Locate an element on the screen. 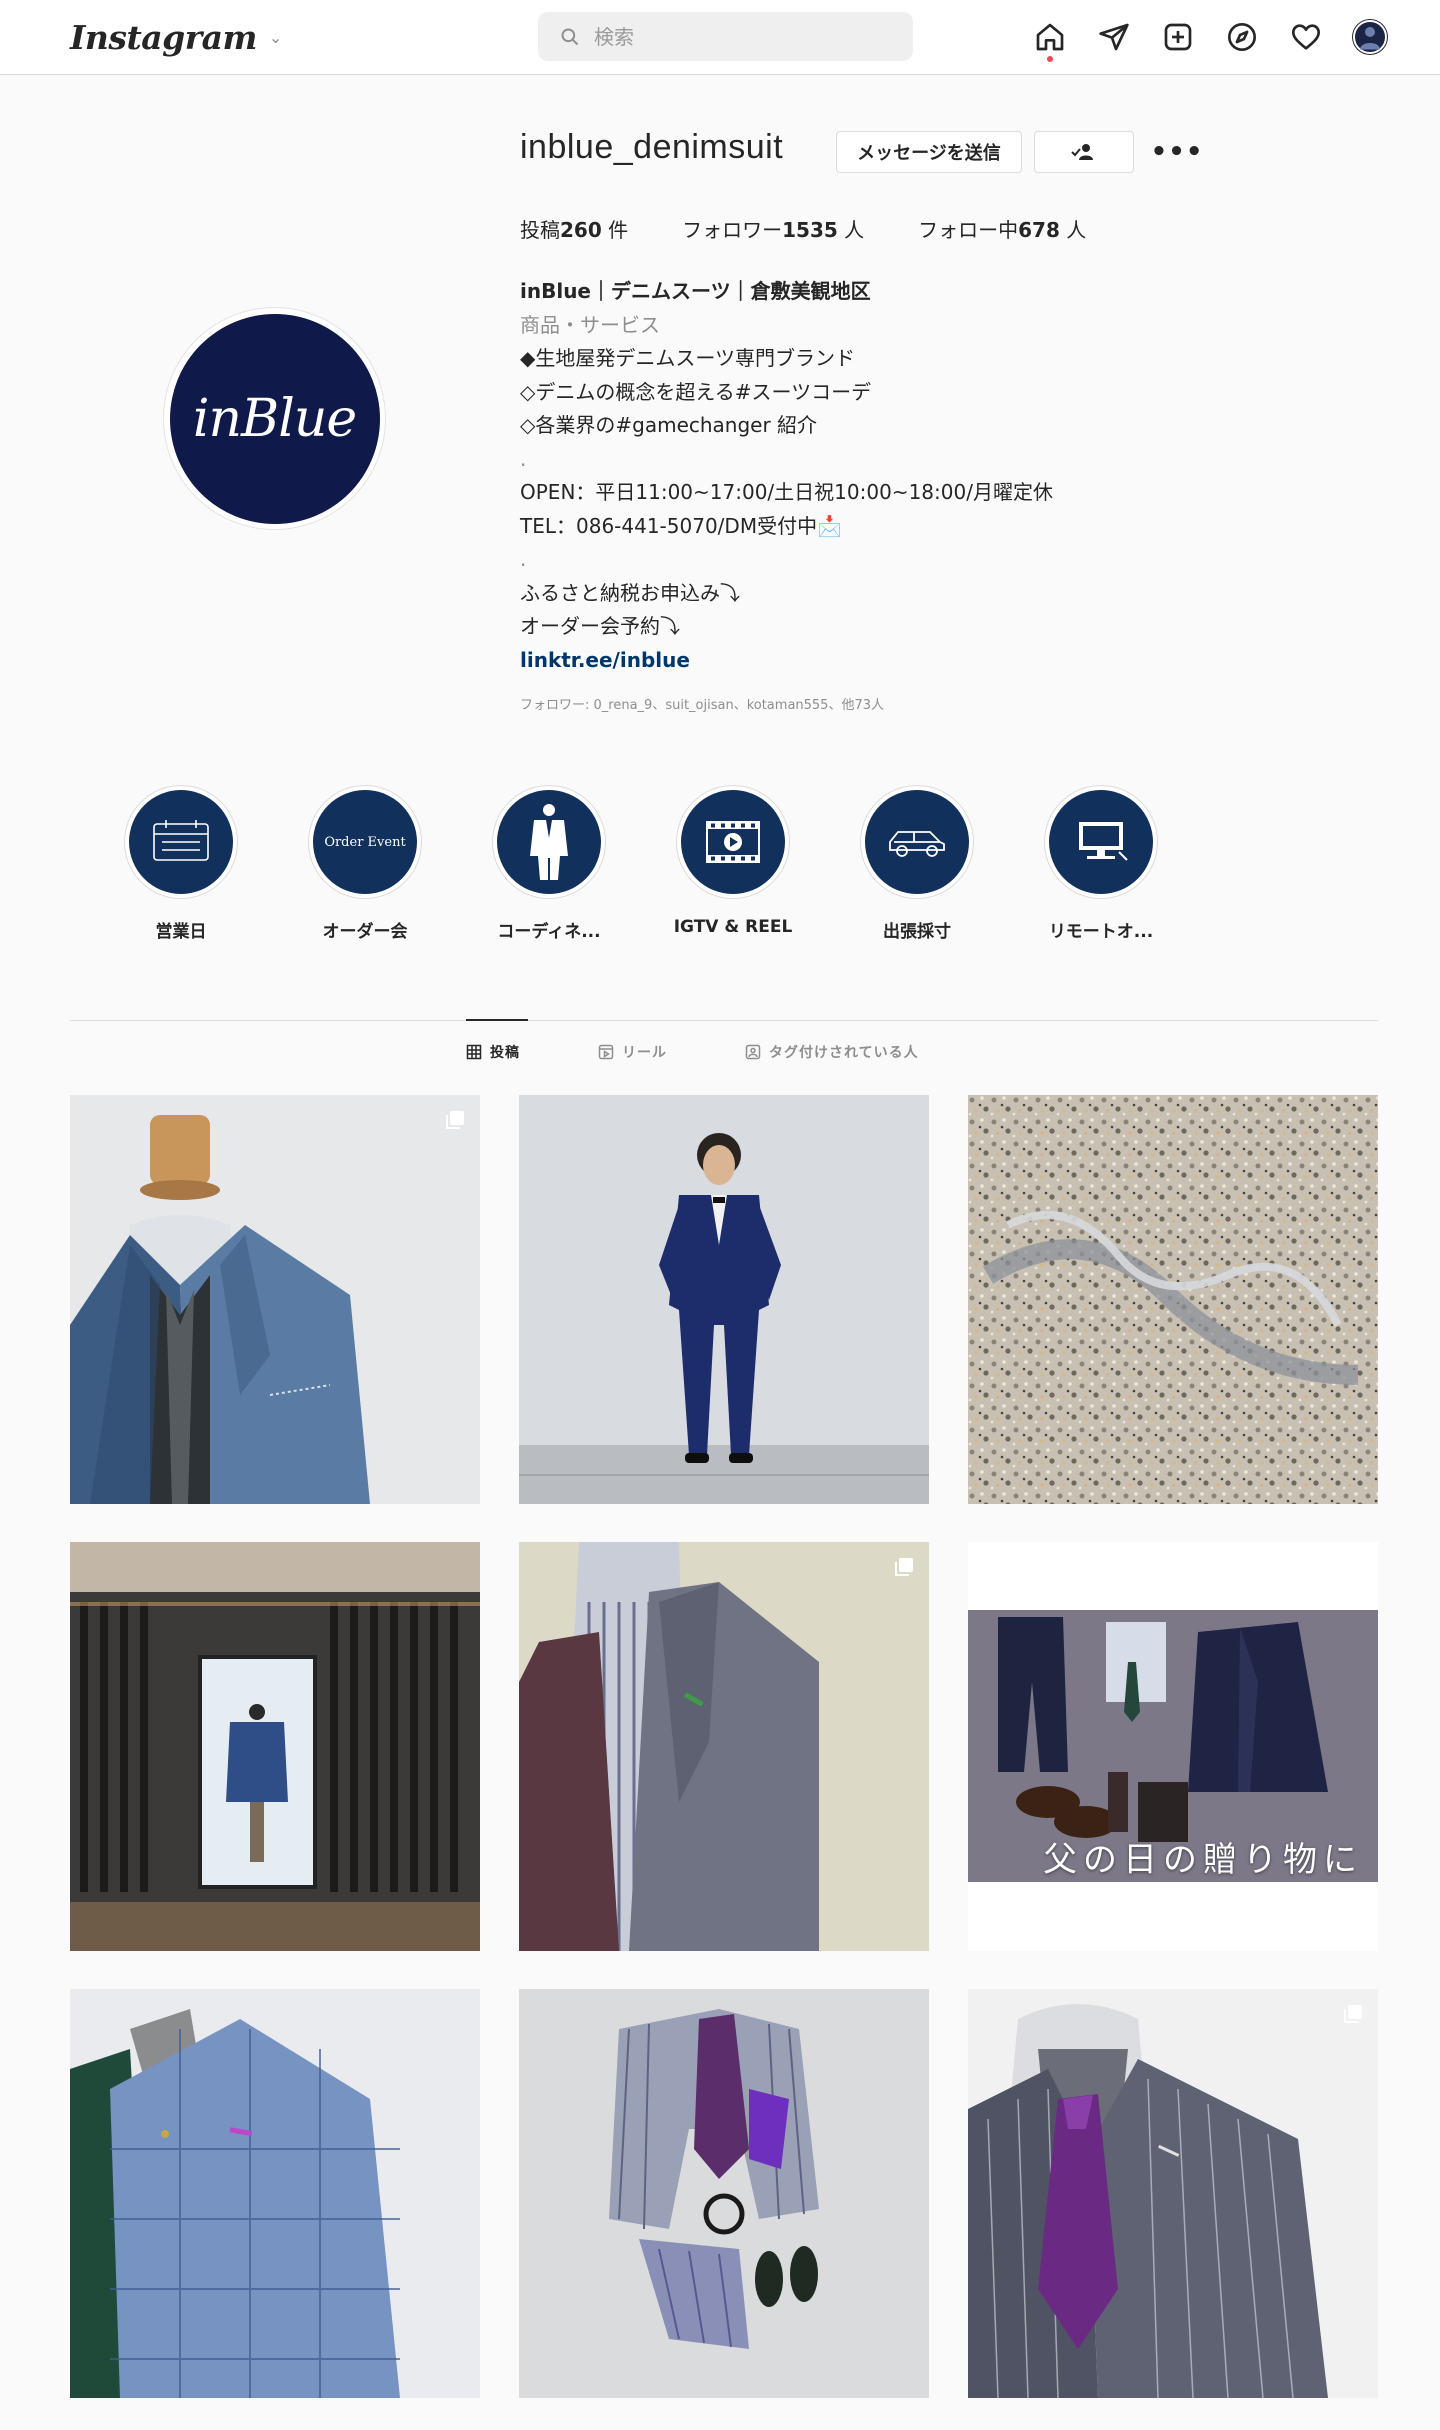  posts-count: 投稿260 件 is located at coordinates (574, 228).